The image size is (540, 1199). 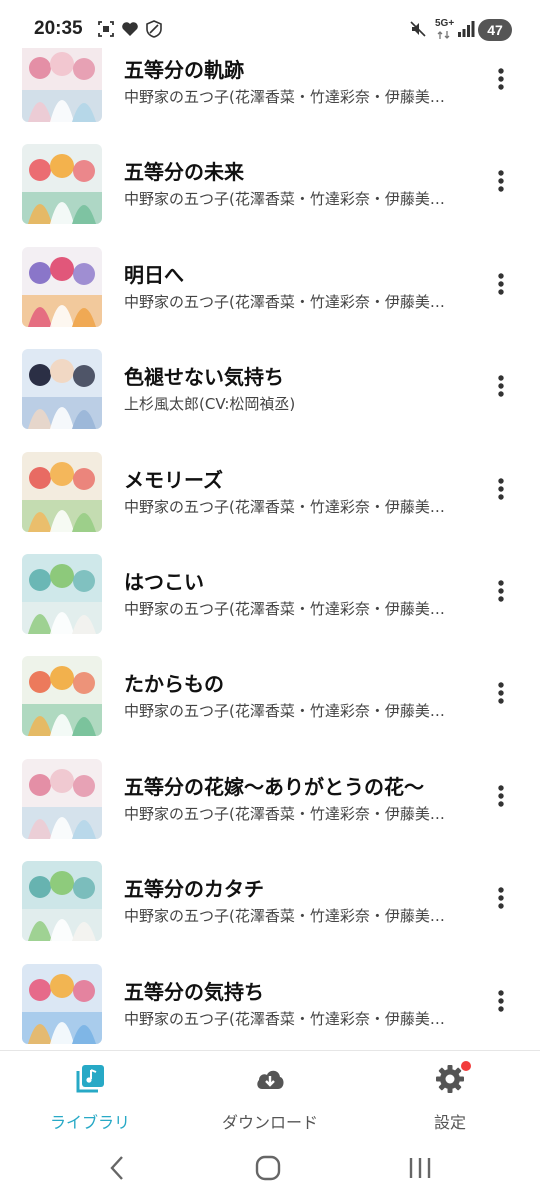 I want to click on song-title: メモリーズ, so click(x=173, y=479).